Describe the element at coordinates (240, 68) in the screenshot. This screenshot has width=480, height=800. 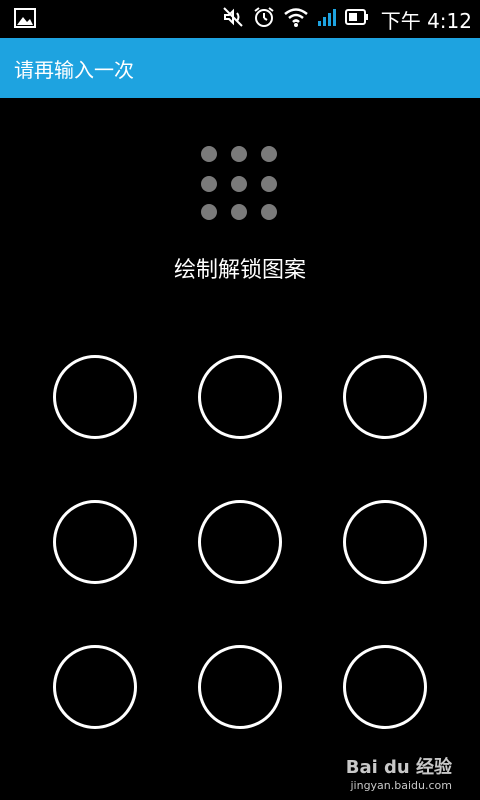
I see `action-bar: 请再输入一次` at that location.